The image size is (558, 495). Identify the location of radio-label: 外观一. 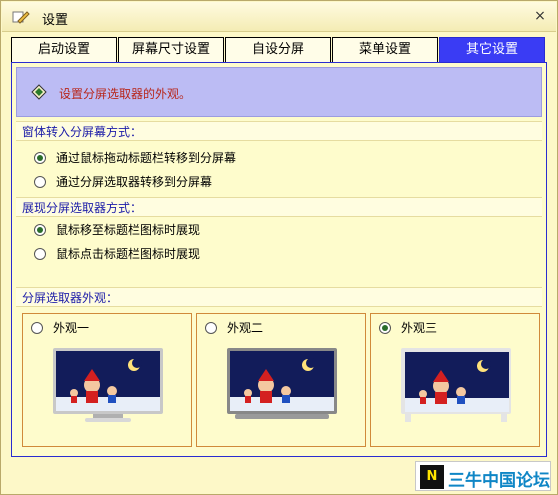
(71, 328).